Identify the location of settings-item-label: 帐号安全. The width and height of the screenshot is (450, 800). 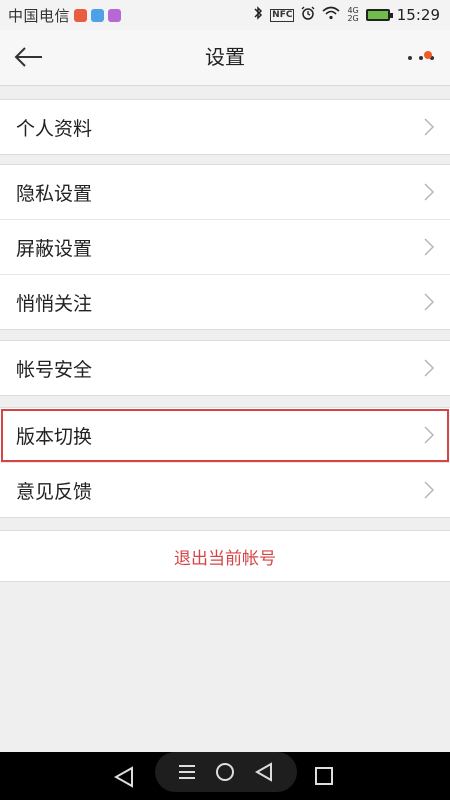
(54, 369).